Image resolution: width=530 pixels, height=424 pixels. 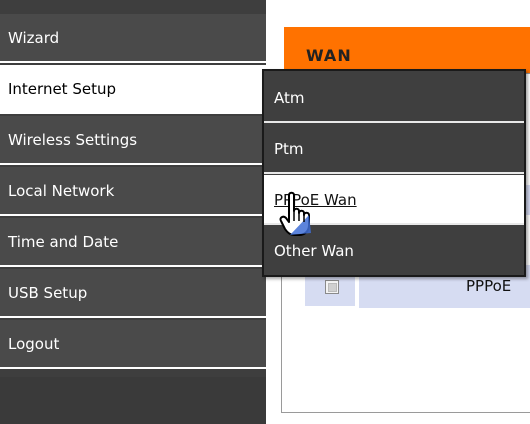 I want to click on sidebar-footer, so click(x=133, y=400).